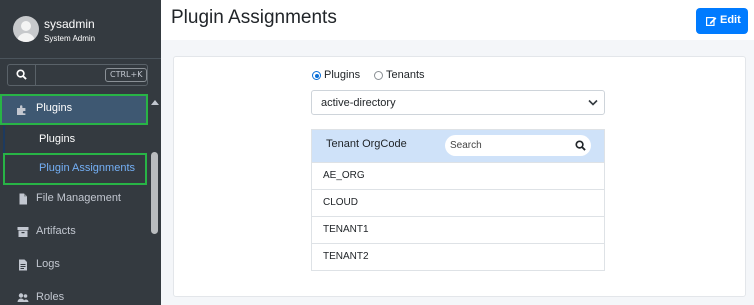 Image resolution: width=754 pixels, height=305 pixels. What do you see at coordinates (74, 109) in the screenshot?
I see `sidebar-item-plugins: Plugins` at bounding box center [74, 109].